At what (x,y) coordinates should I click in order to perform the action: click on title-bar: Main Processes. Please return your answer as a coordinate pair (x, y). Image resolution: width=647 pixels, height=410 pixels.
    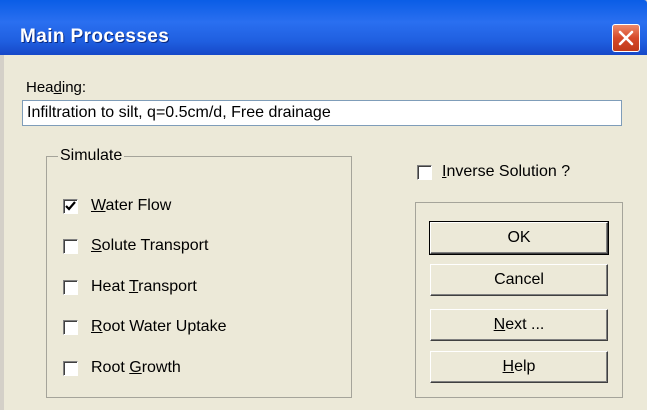
    Looking at the image, I should click on (323, 27).